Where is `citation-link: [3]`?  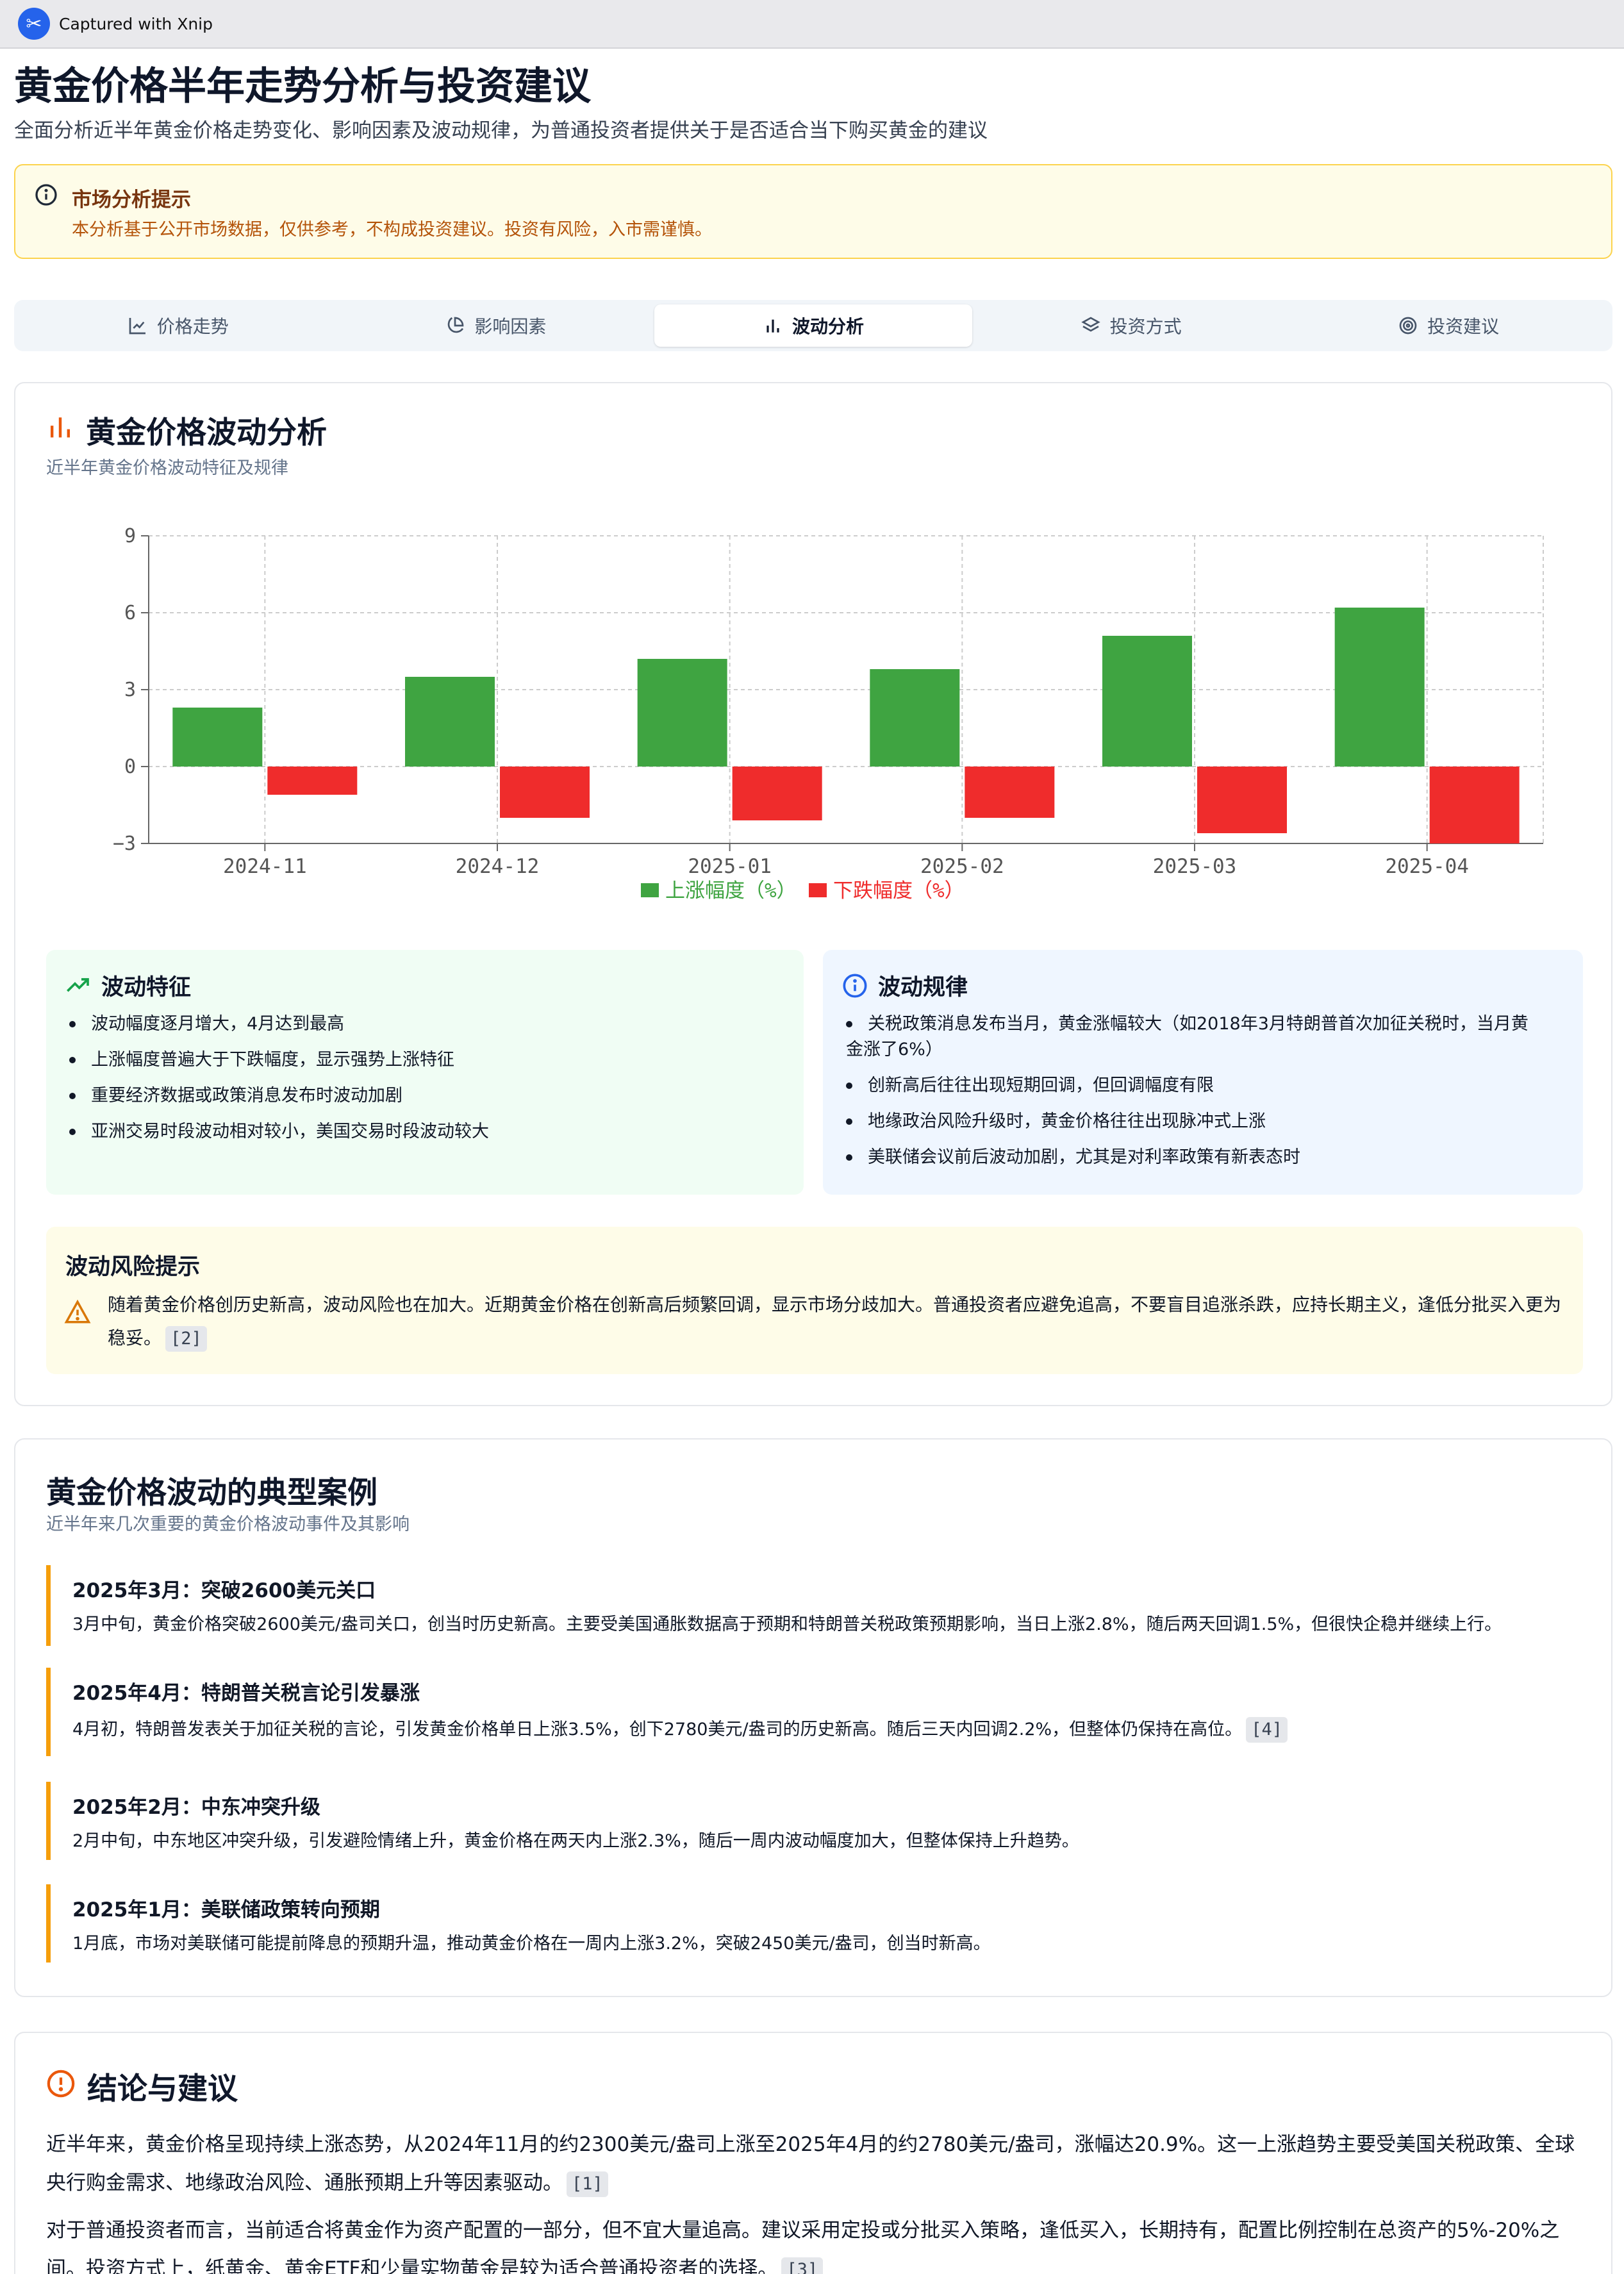 citation-link: [3] is located at coordinates (802, 2266).